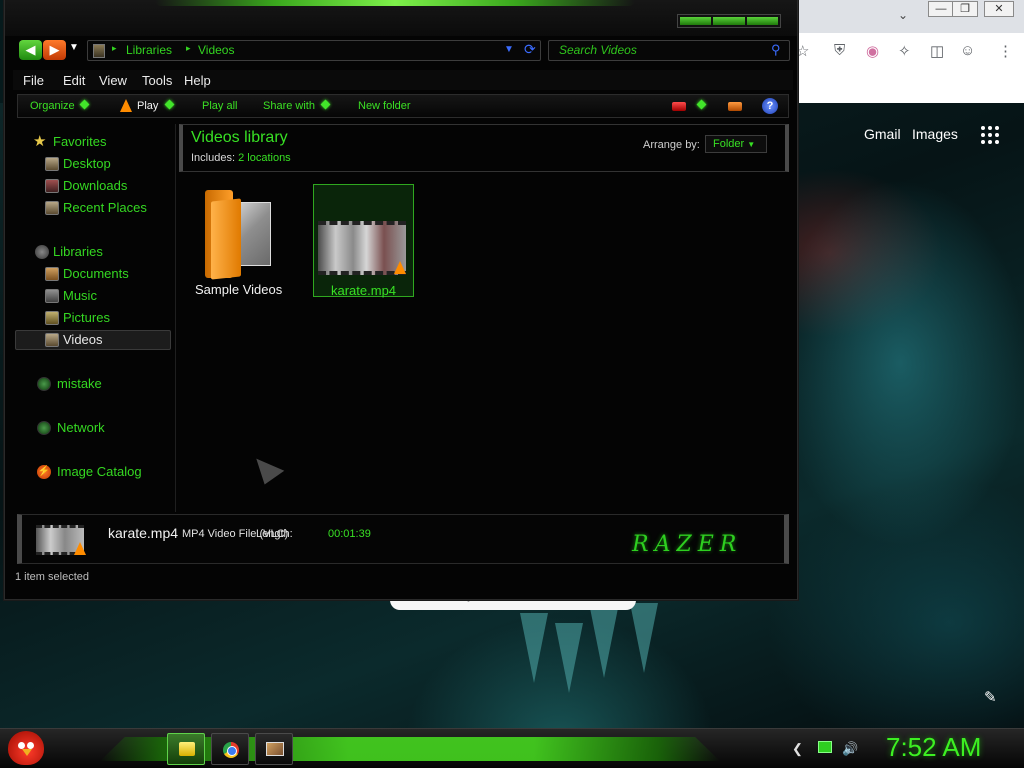 The width and height of the screenshot is (1024, 768). What do you see at coordinates (93, 208) in the screenshot?
I see `nav-item-recent-places: Recent Places` at bounding box center [93, 208].